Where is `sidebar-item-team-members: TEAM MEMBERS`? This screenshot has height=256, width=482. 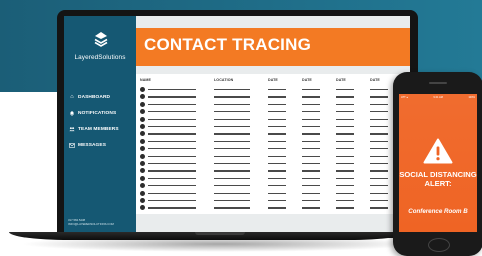 sidebar-item-team-members: TEAM MEMBERS is located at coordinates (103, 129).